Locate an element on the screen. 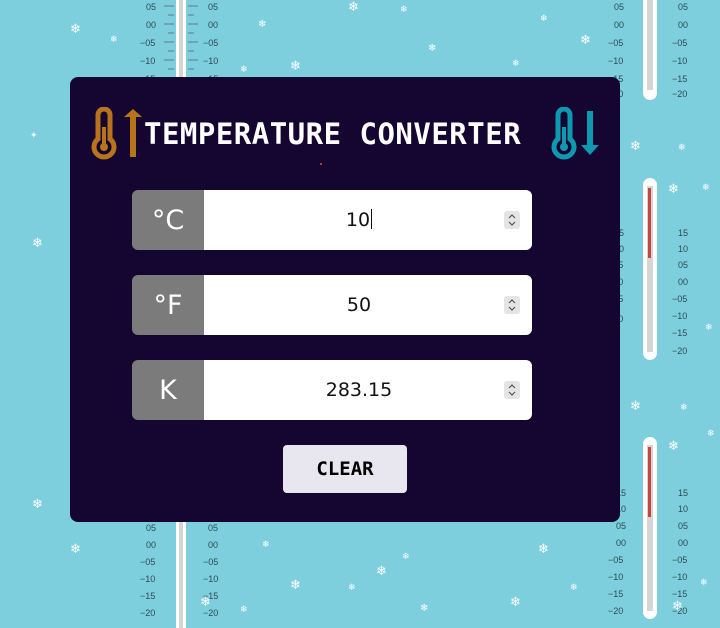  kelvin-value: 283.15 is located at coordinates (359, 390).